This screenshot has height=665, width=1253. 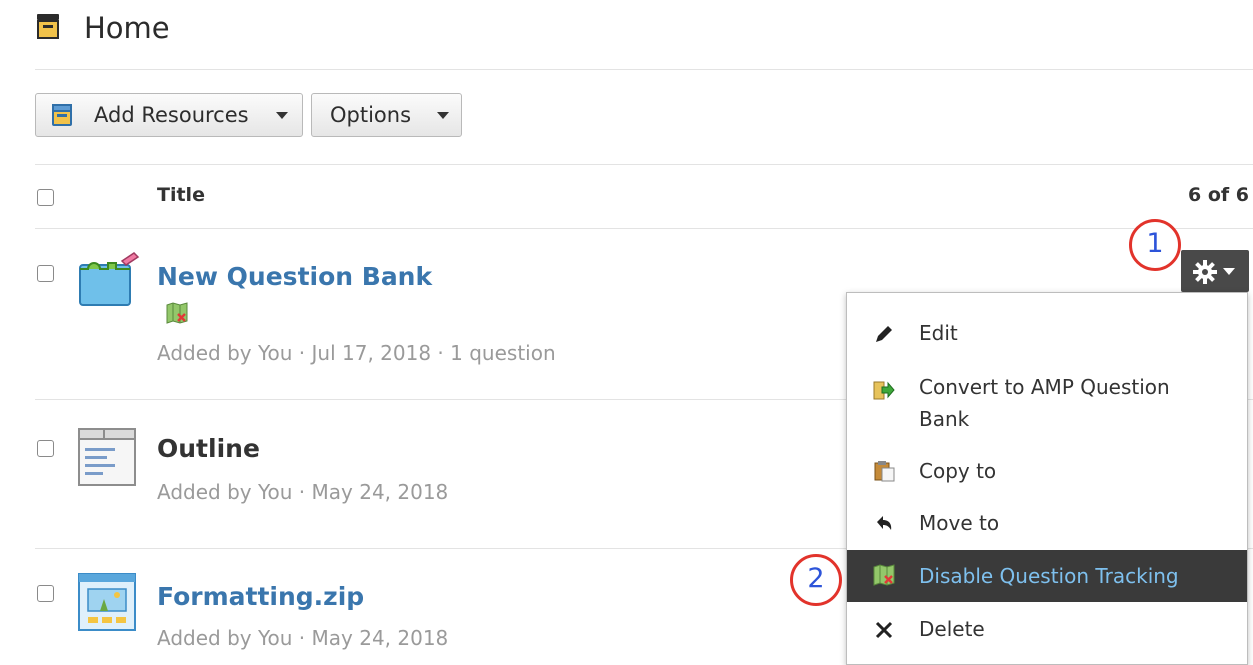 What do you see at coordinates (816, 580) in the screenshot?
I see `callout-marker: 2` at bounding box center [816, 580].